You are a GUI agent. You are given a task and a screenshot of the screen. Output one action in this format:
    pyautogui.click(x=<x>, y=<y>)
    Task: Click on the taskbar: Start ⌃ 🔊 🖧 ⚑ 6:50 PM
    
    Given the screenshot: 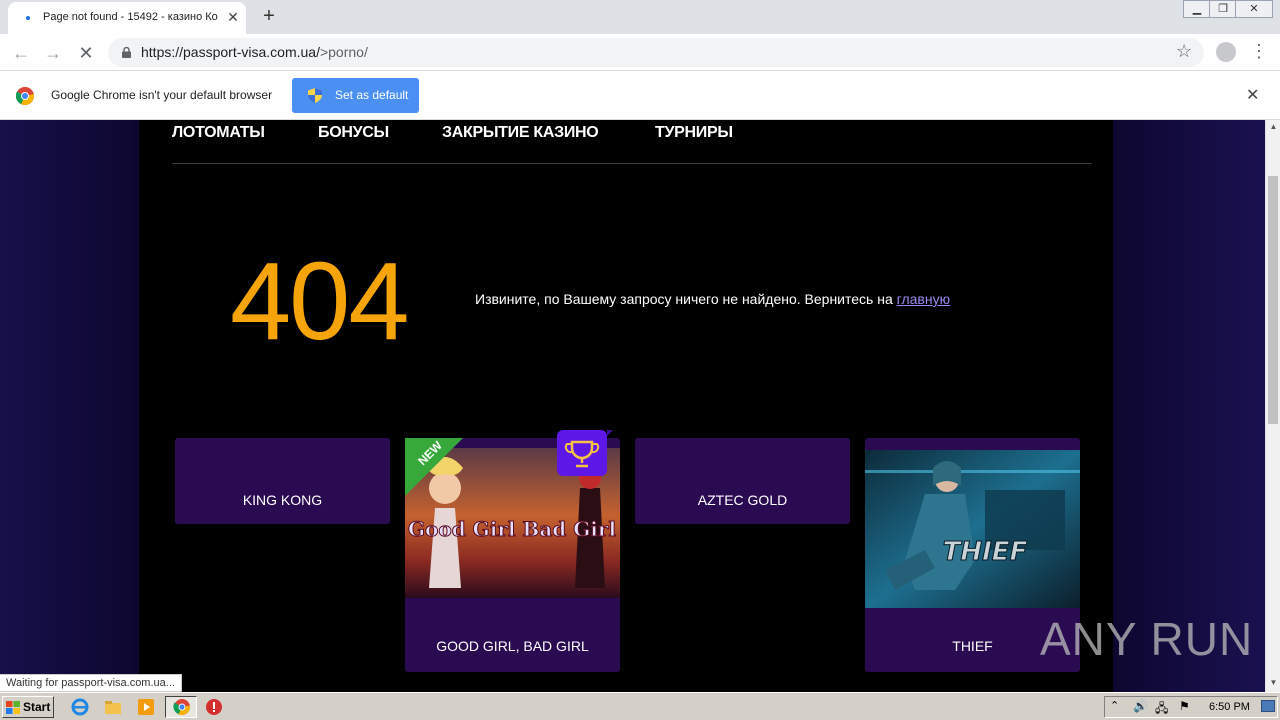 What is the action you would take?
    pyautogui.click(x=640, y=706)
    